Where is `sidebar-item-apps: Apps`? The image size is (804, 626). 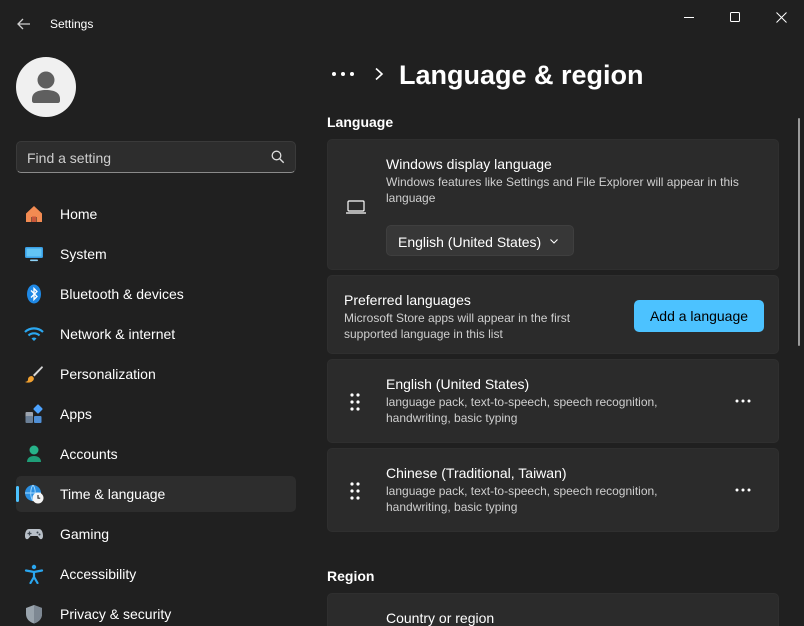 sidebar-item-apps: Apps is located at coordinates (156, 414).